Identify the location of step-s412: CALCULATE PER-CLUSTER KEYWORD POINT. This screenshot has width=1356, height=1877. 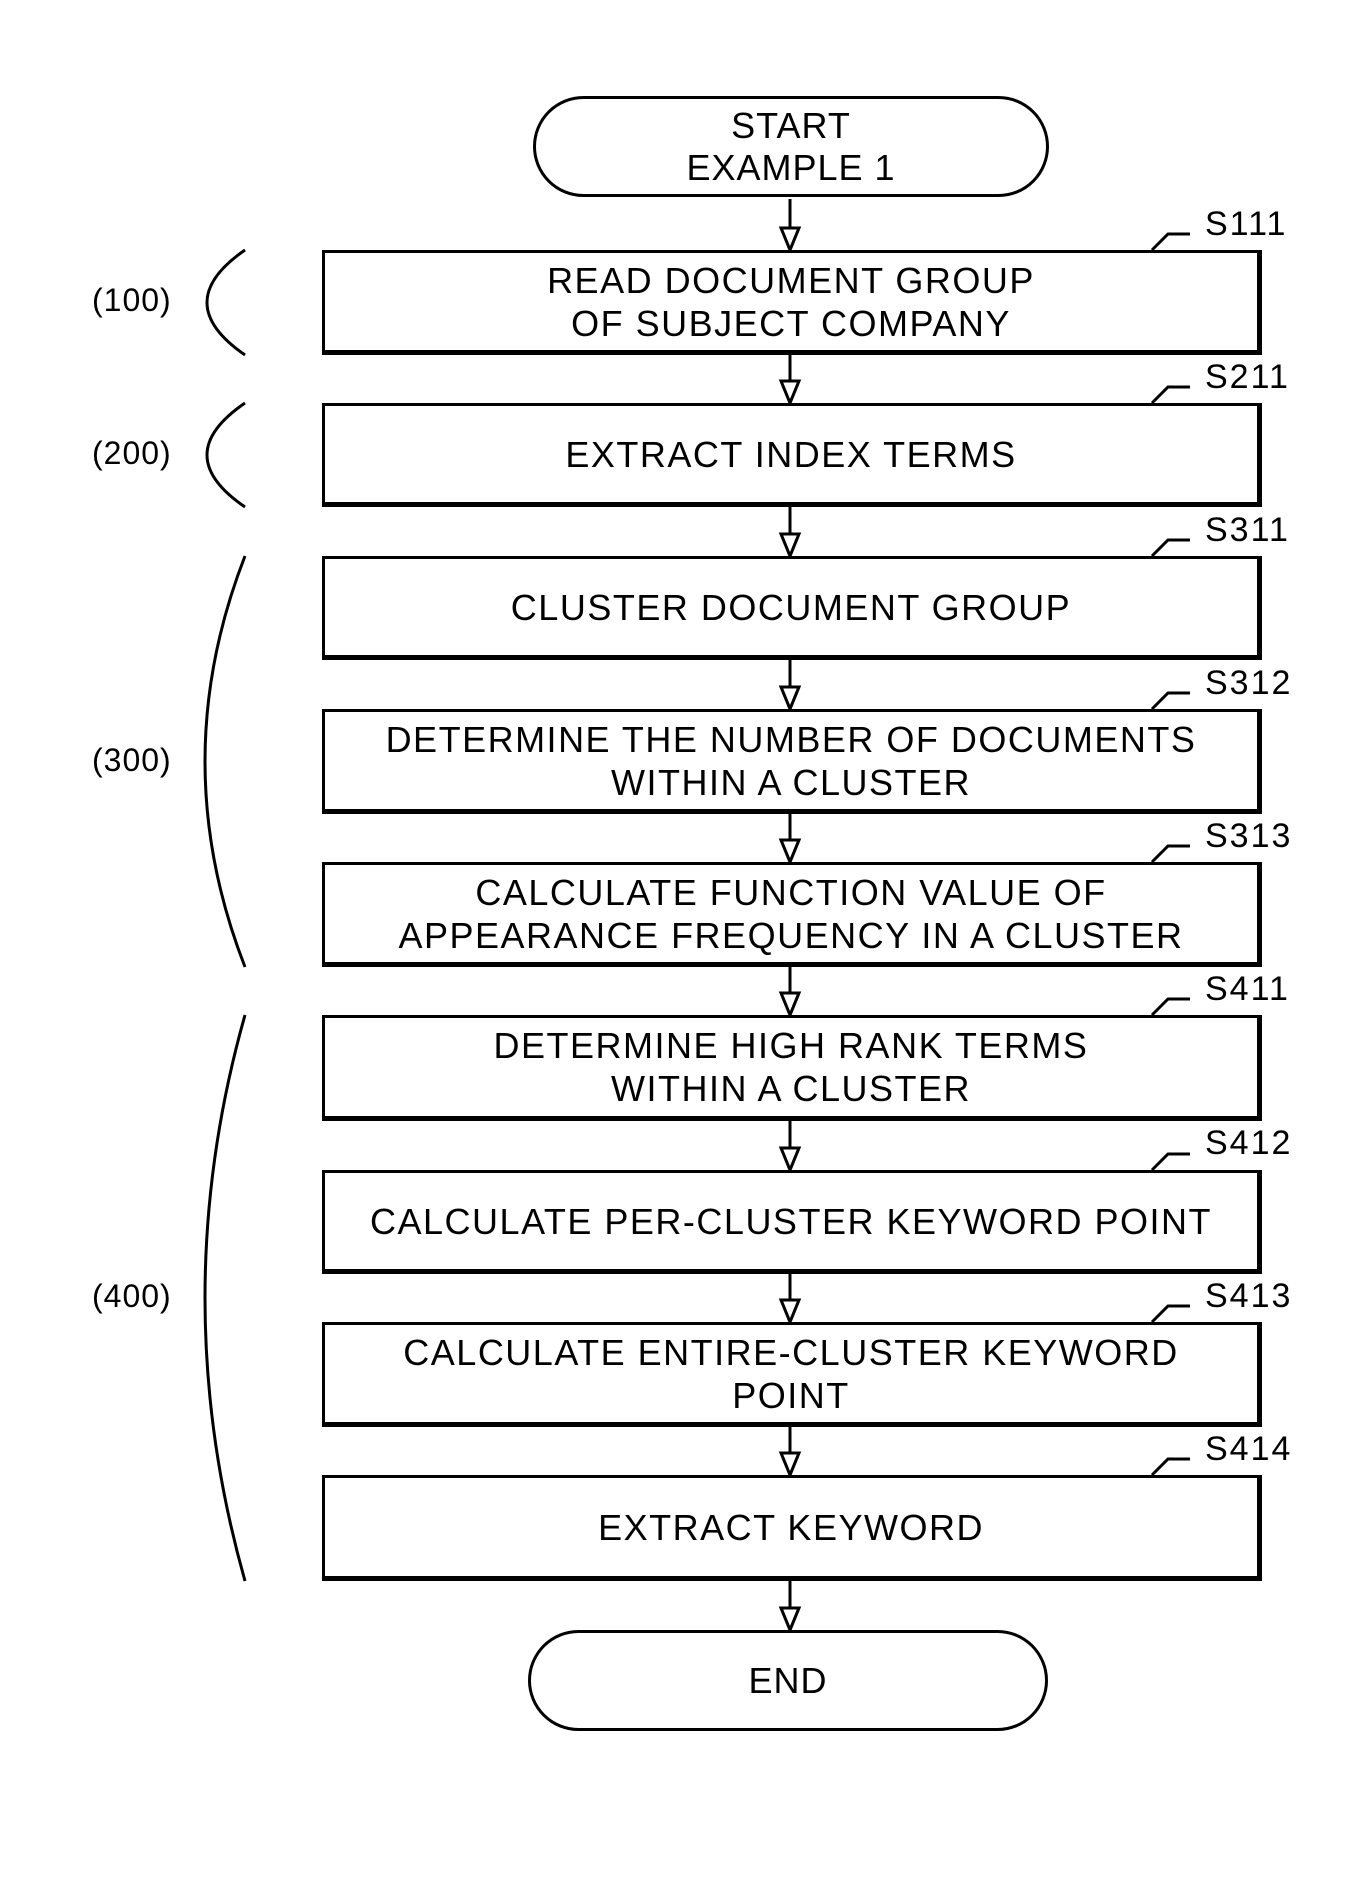
(792, 1222).